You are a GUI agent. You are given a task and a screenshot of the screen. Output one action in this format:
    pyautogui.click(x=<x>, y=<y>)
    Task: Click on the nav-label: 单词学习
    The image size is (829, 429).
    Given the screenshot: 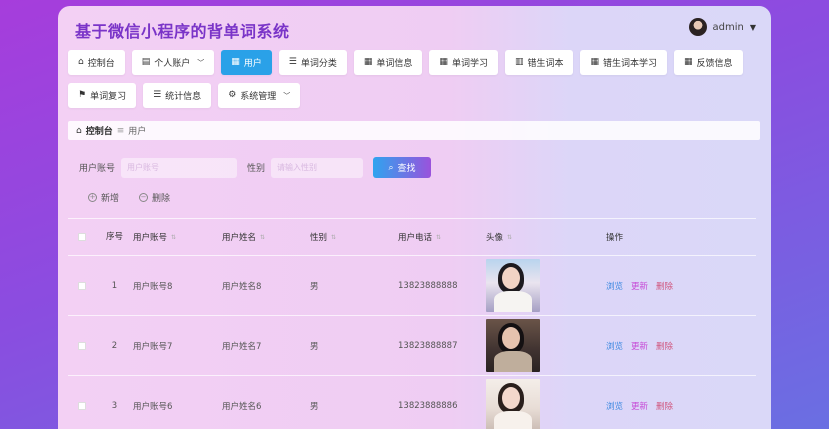 What is the action you would take?
    pyautogui.click(x=469, y=64)
    